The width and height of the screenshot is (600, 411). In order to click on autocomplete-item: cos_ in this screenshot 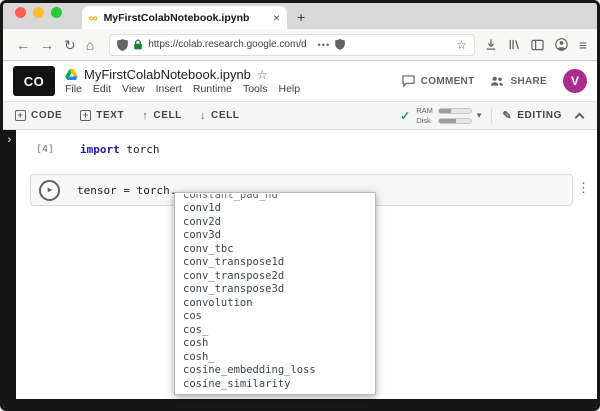, I will do `click(275, 331)`.